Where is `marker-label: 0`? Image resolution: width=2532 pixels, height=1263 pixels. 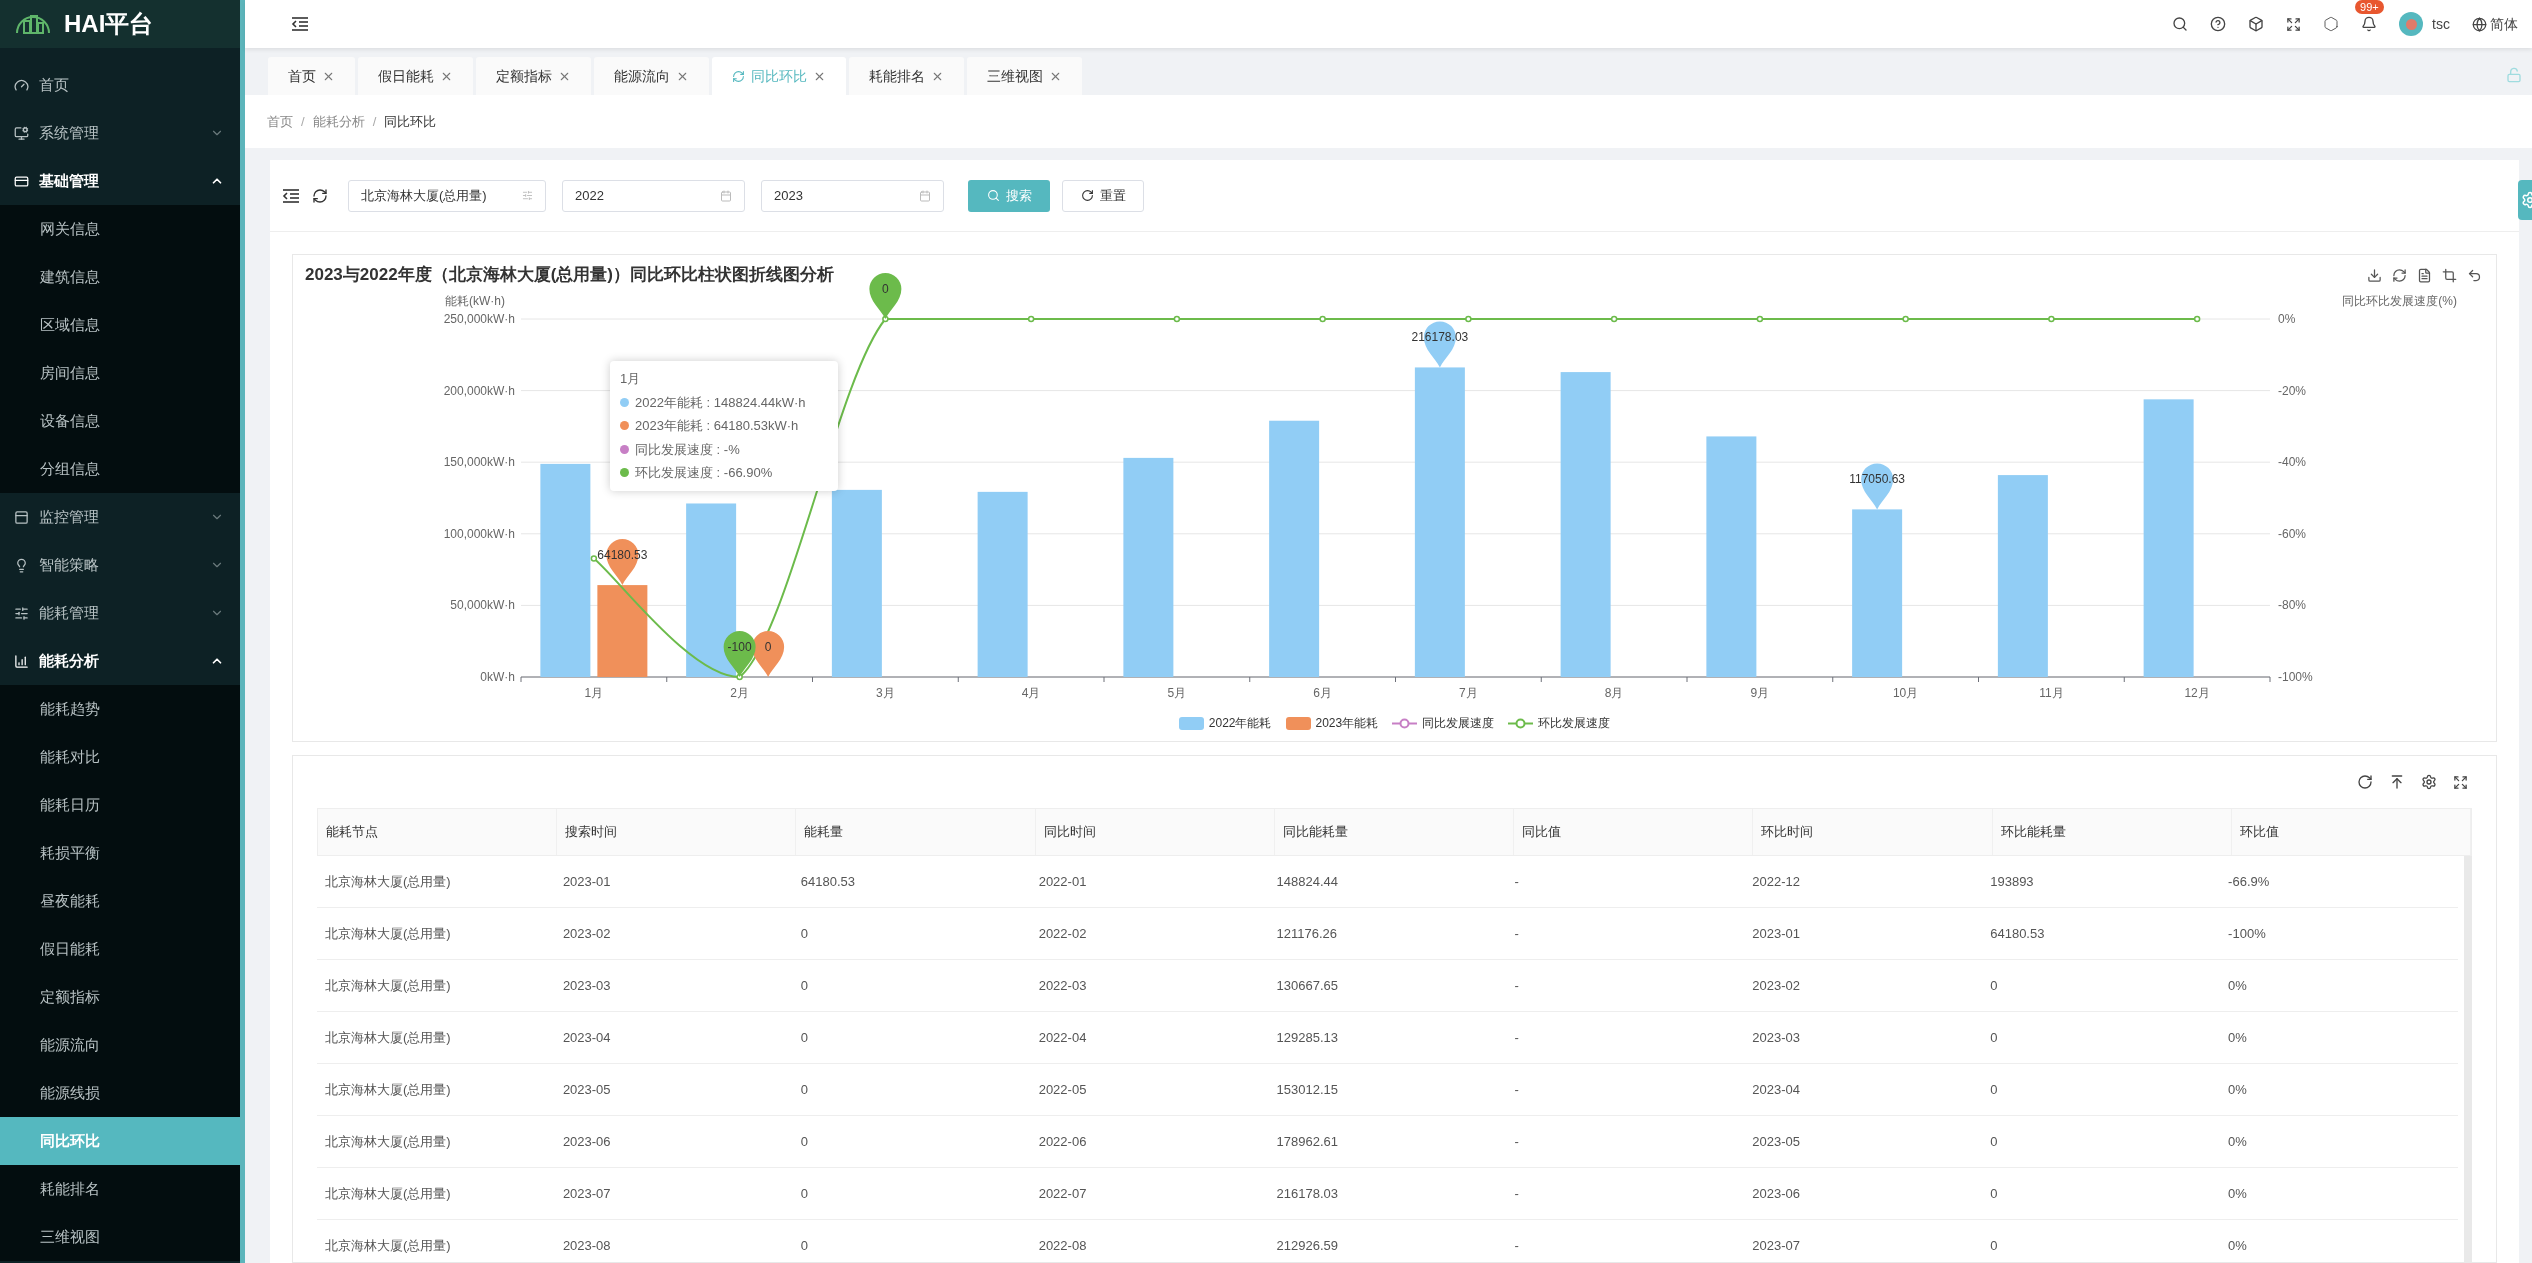 marker-label: 0 is located at coordinates (768, 647).